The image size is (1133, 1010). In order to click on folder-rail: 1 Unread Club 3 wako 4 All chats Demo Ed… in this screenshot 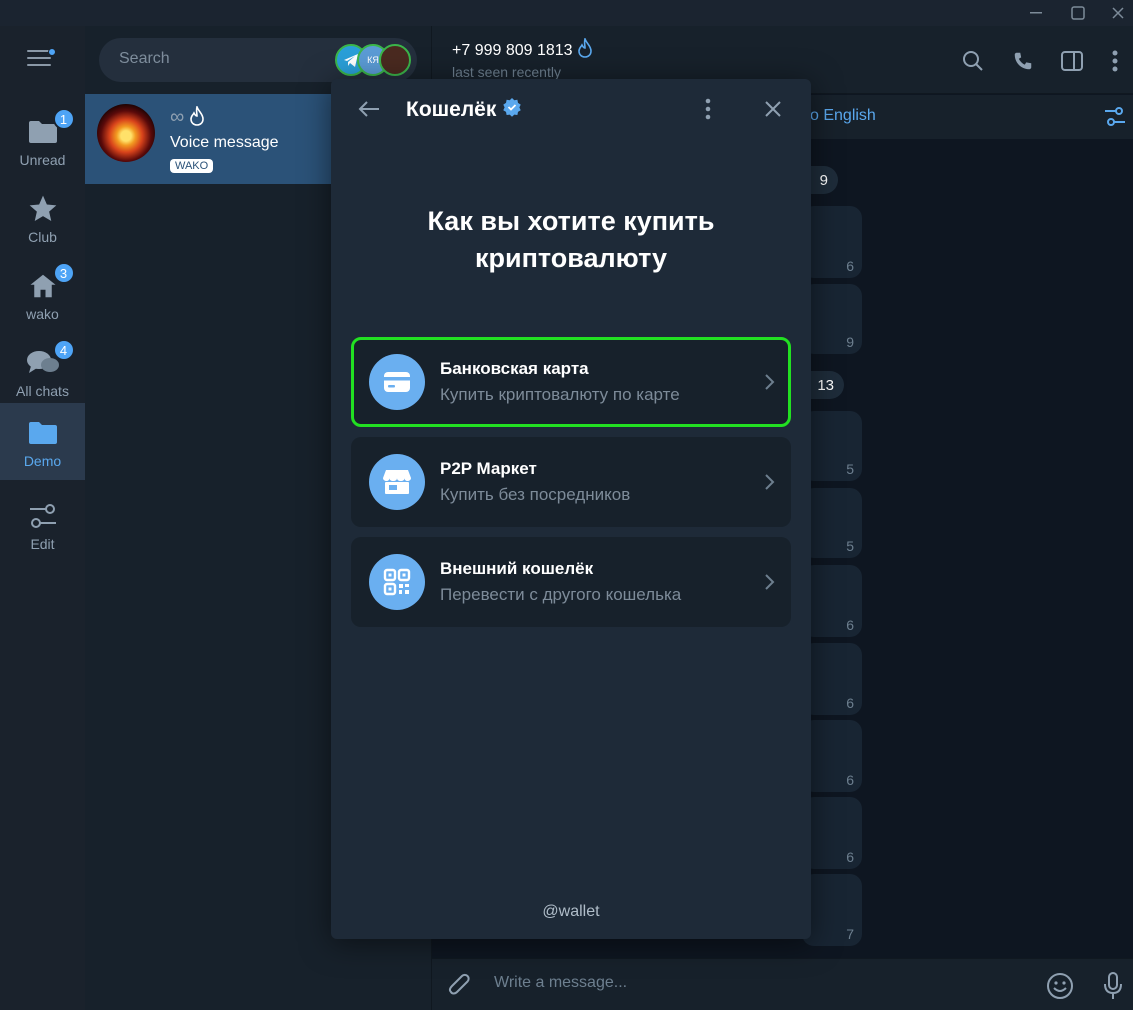, I will do `click(42, 518)`.